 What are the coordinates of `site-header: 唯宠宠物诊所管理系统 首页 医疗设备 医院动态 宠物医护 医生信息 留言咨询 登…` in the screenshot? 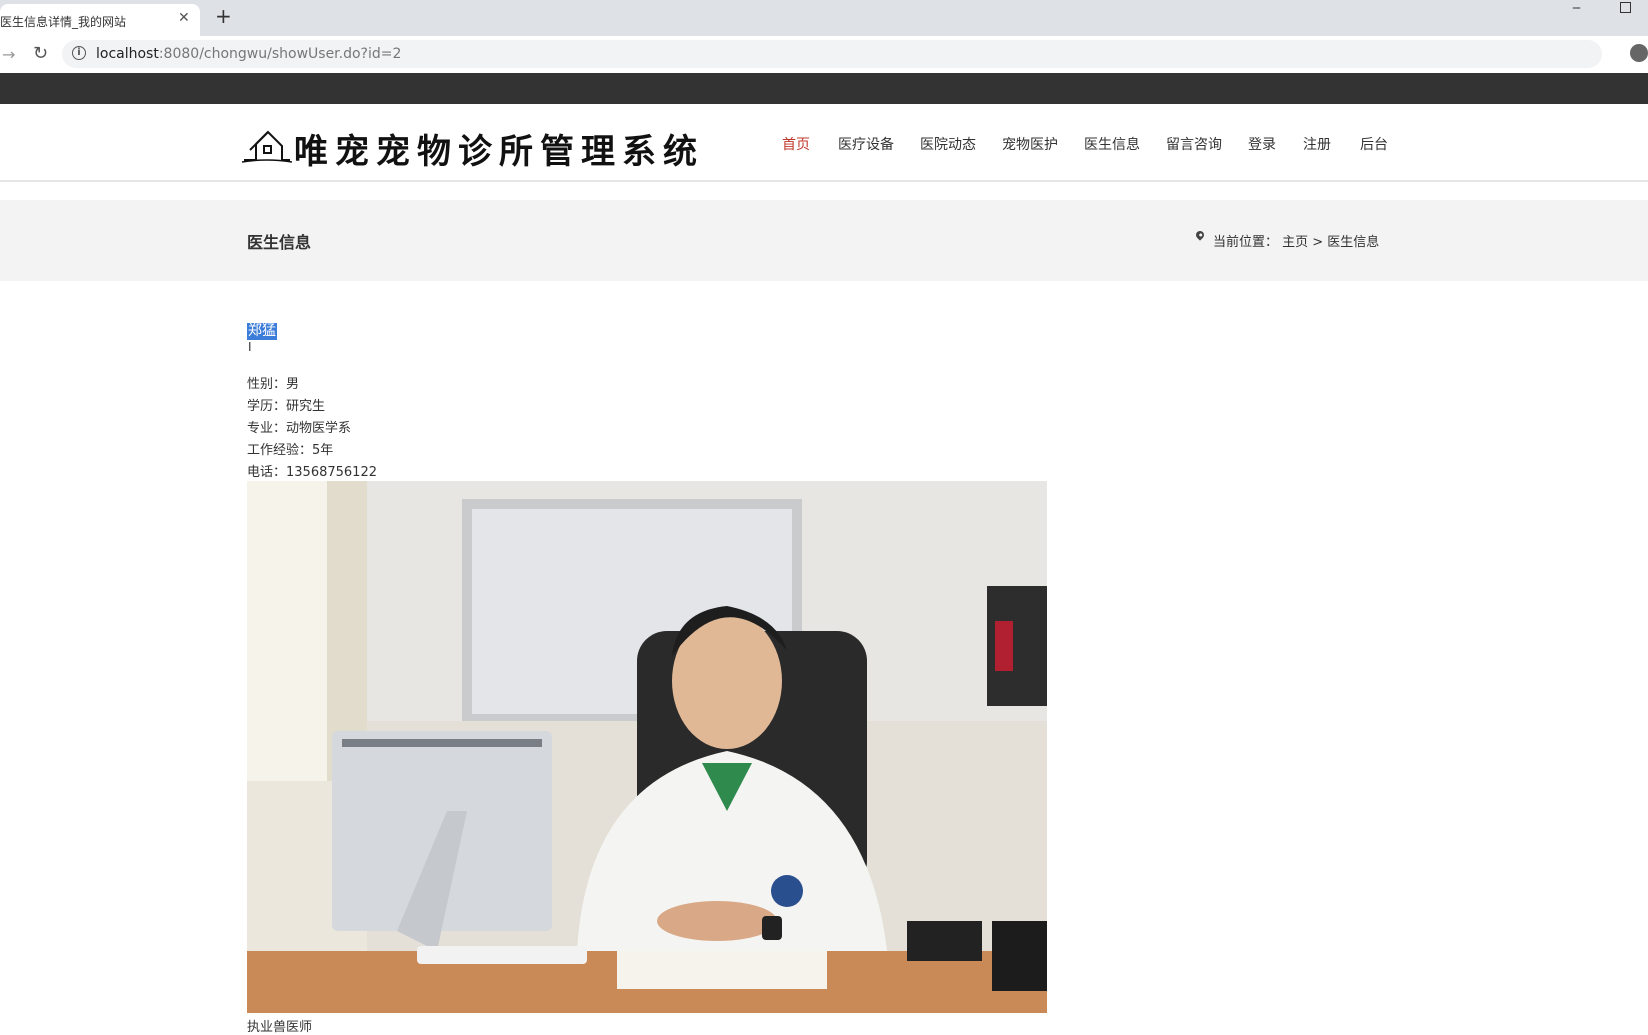 It's located at (824, 143).